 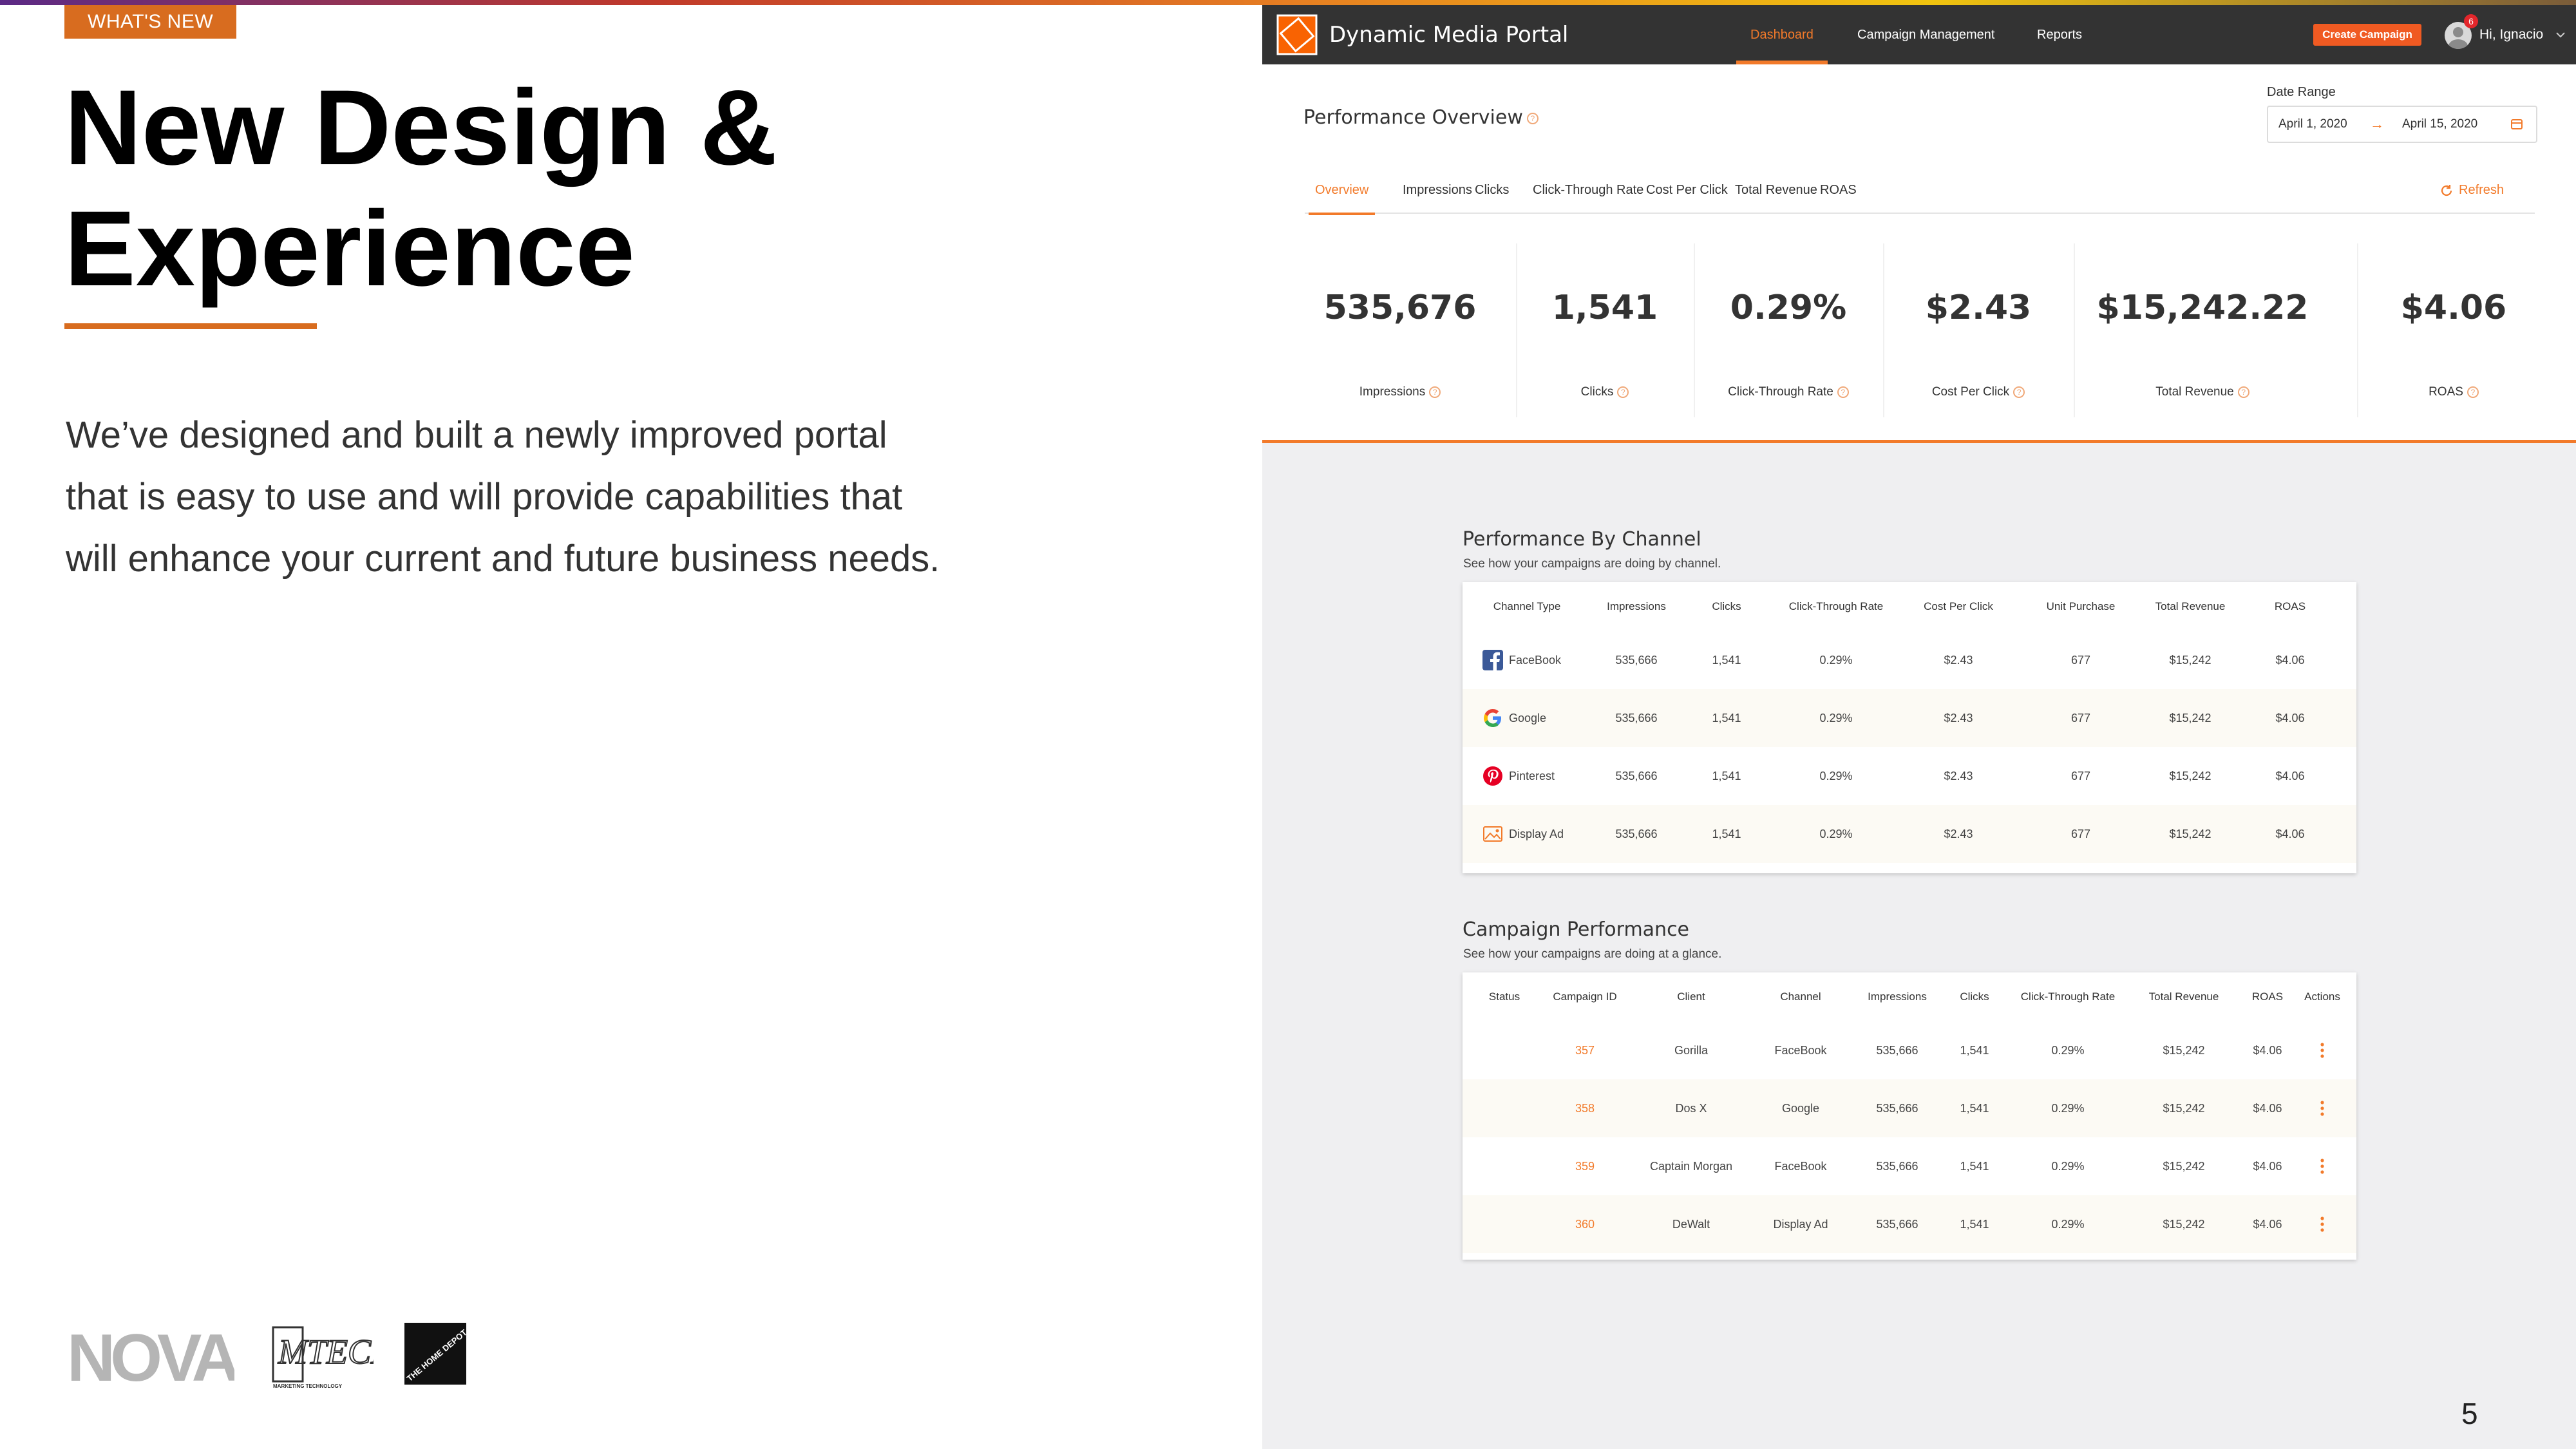 What do you see at coordinates (1789, 330) in the screenshot?
I see `metric-click-through-rate: 0.29% Click-Through Rate?` at bounding box center [1789, 330].